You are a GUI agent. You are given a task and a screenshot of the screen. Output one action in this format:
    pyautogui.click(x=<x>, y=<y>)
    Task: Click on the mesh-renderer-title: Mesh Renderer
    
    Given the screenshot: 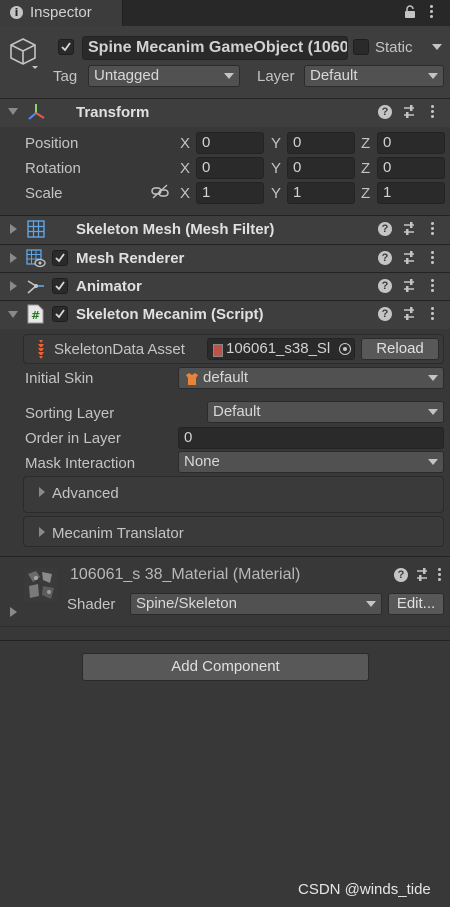 What is the action you would take?
    pyautogui.click(x=130, y=258)
    